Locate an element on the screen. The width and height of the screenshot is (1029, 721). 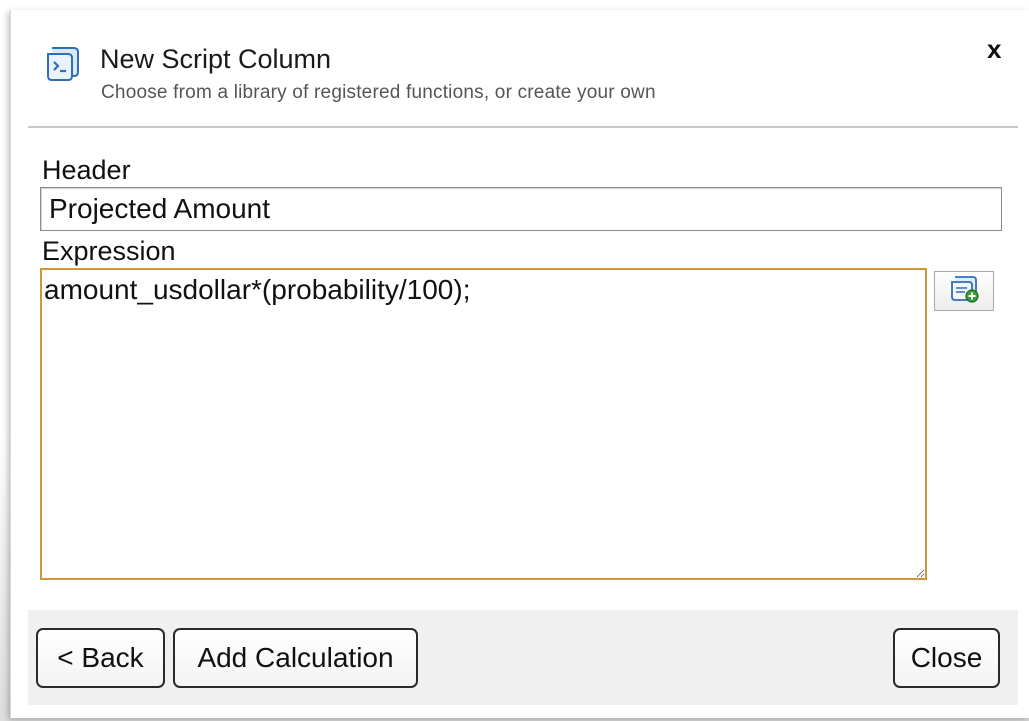
add-calculation-button: Add Calculation is located at coordinates (295, 658).